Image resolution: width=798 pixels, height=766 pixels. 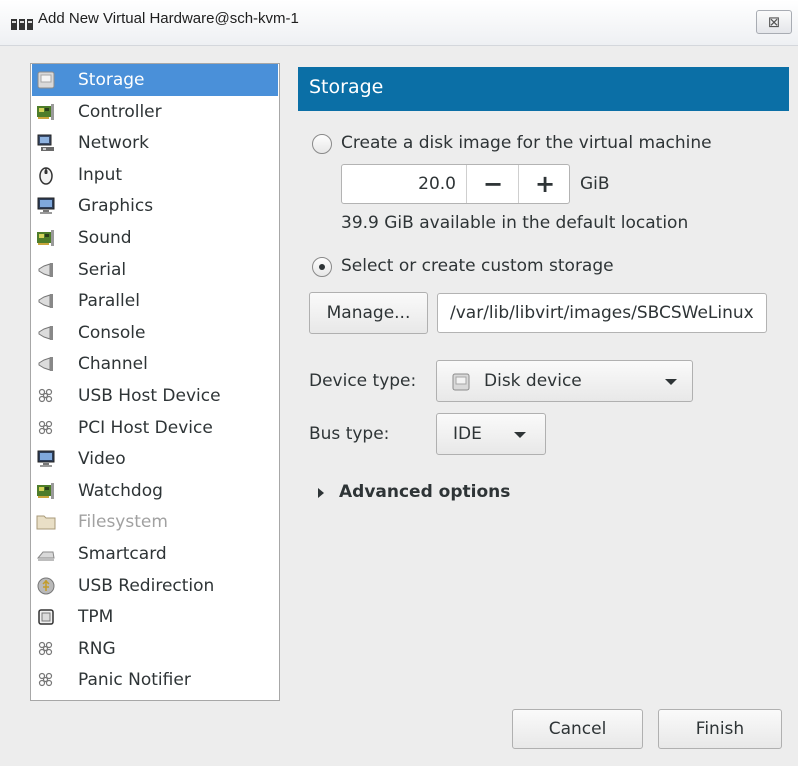 I want to click on sidebar-item-parallel: Parallel, so click(x=155, y=301).